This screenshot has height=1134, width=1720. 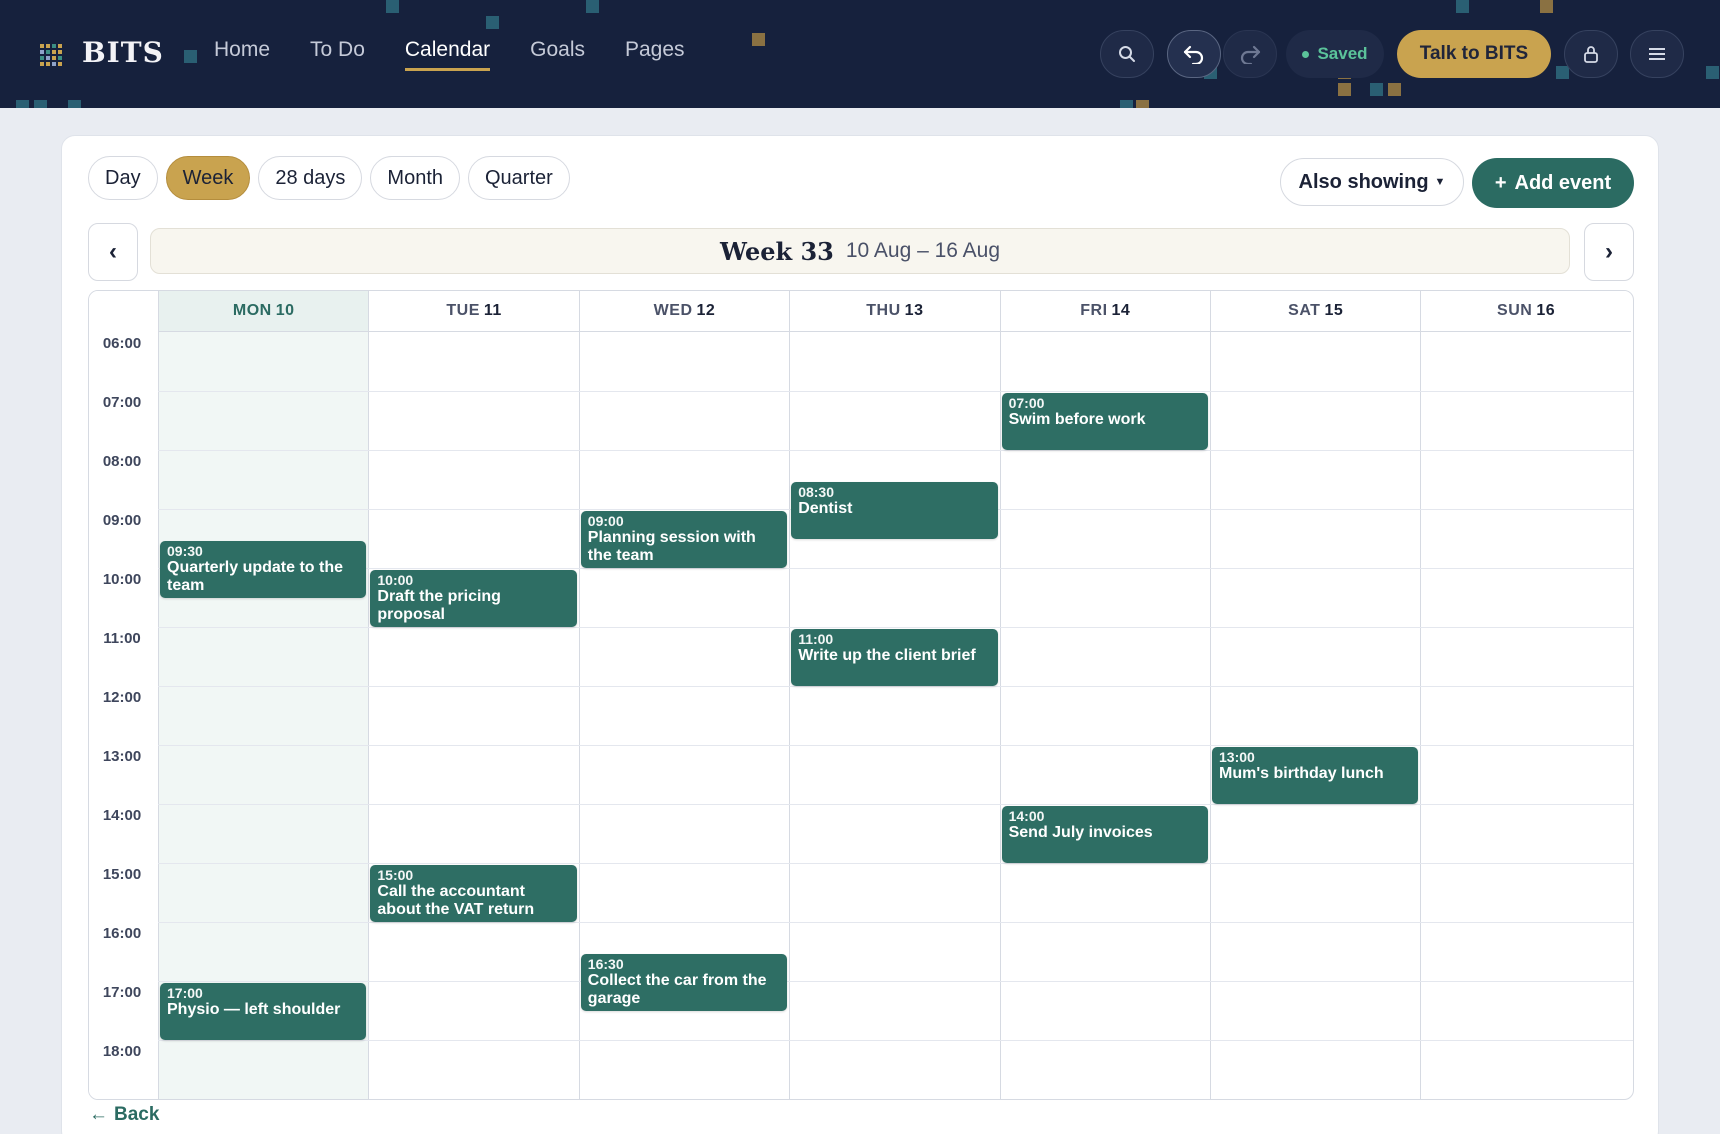 What do you see at coordinates (208, 178) in the screenshot?
I see `view-week: Week` at bounding box center [208, 178].